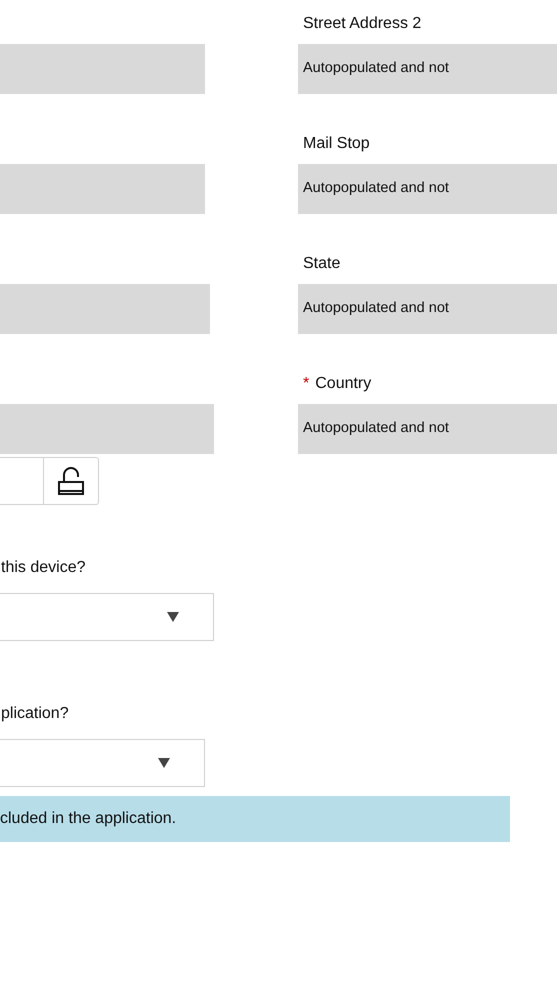 The height and width of the screenshot is (984, 557). Describe the element at coordinates (43, 568) in the screenshot. I see `question-label: this device?` at that location.